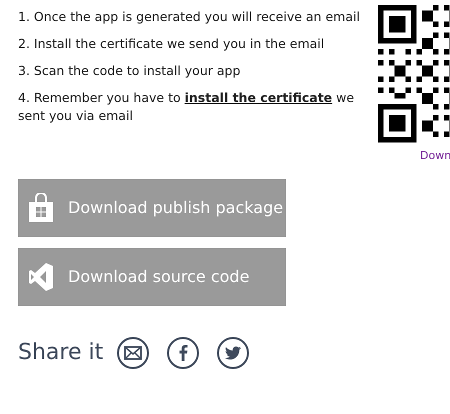  Describe the element at coordinates (41, 208) in the screenshot. I see `shopping-bag-icon` at that location.